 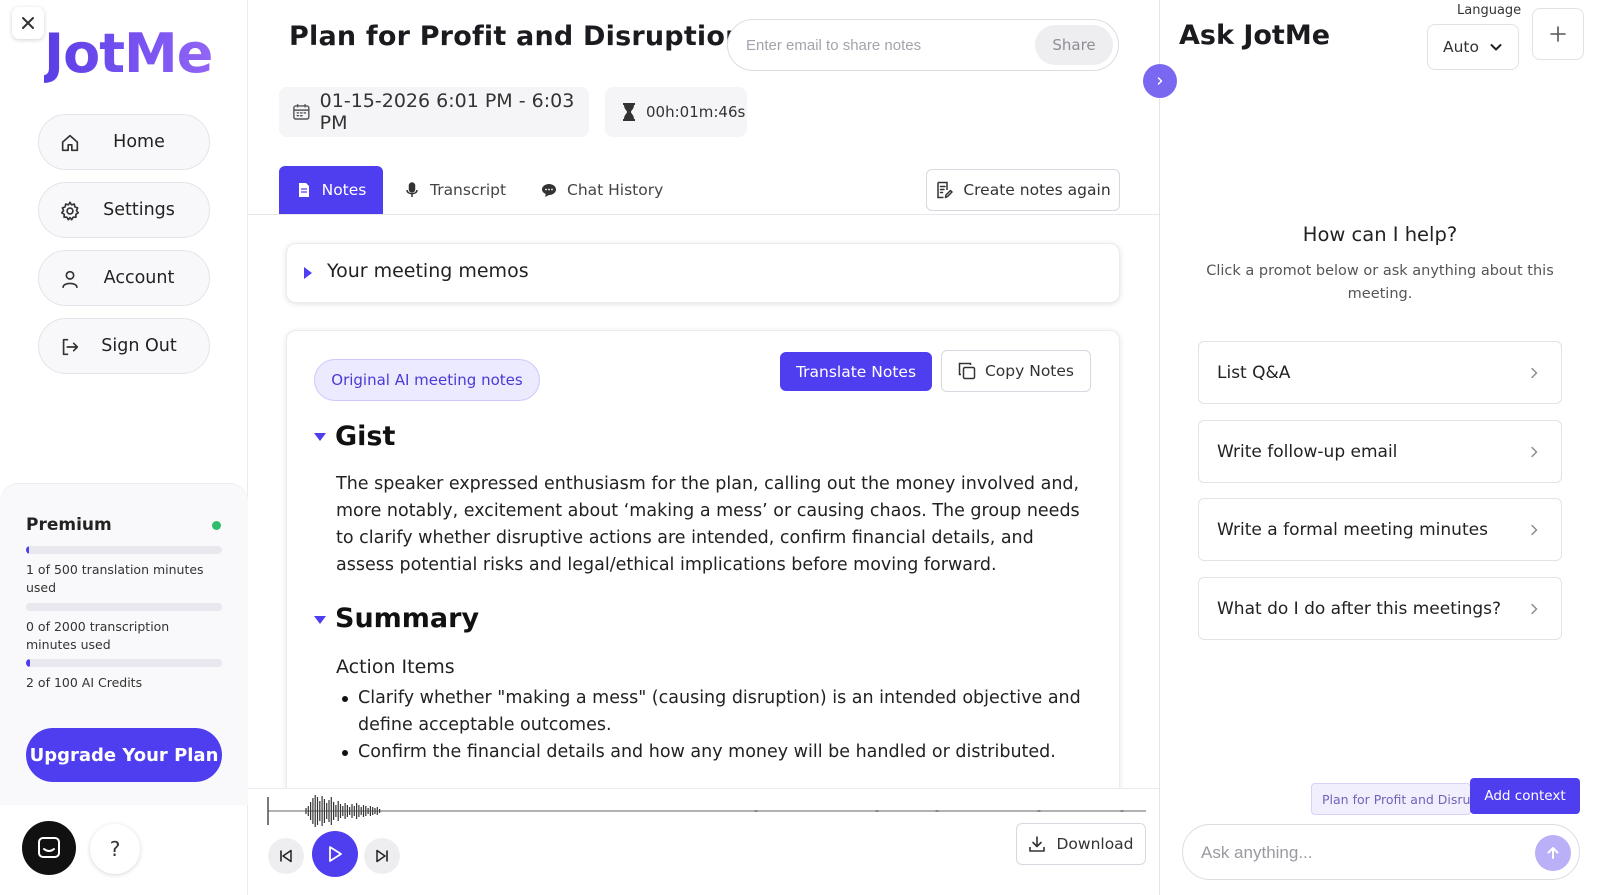 I want to click on create-notes-again-button: Create notes again, so click(x=1023, y=190).